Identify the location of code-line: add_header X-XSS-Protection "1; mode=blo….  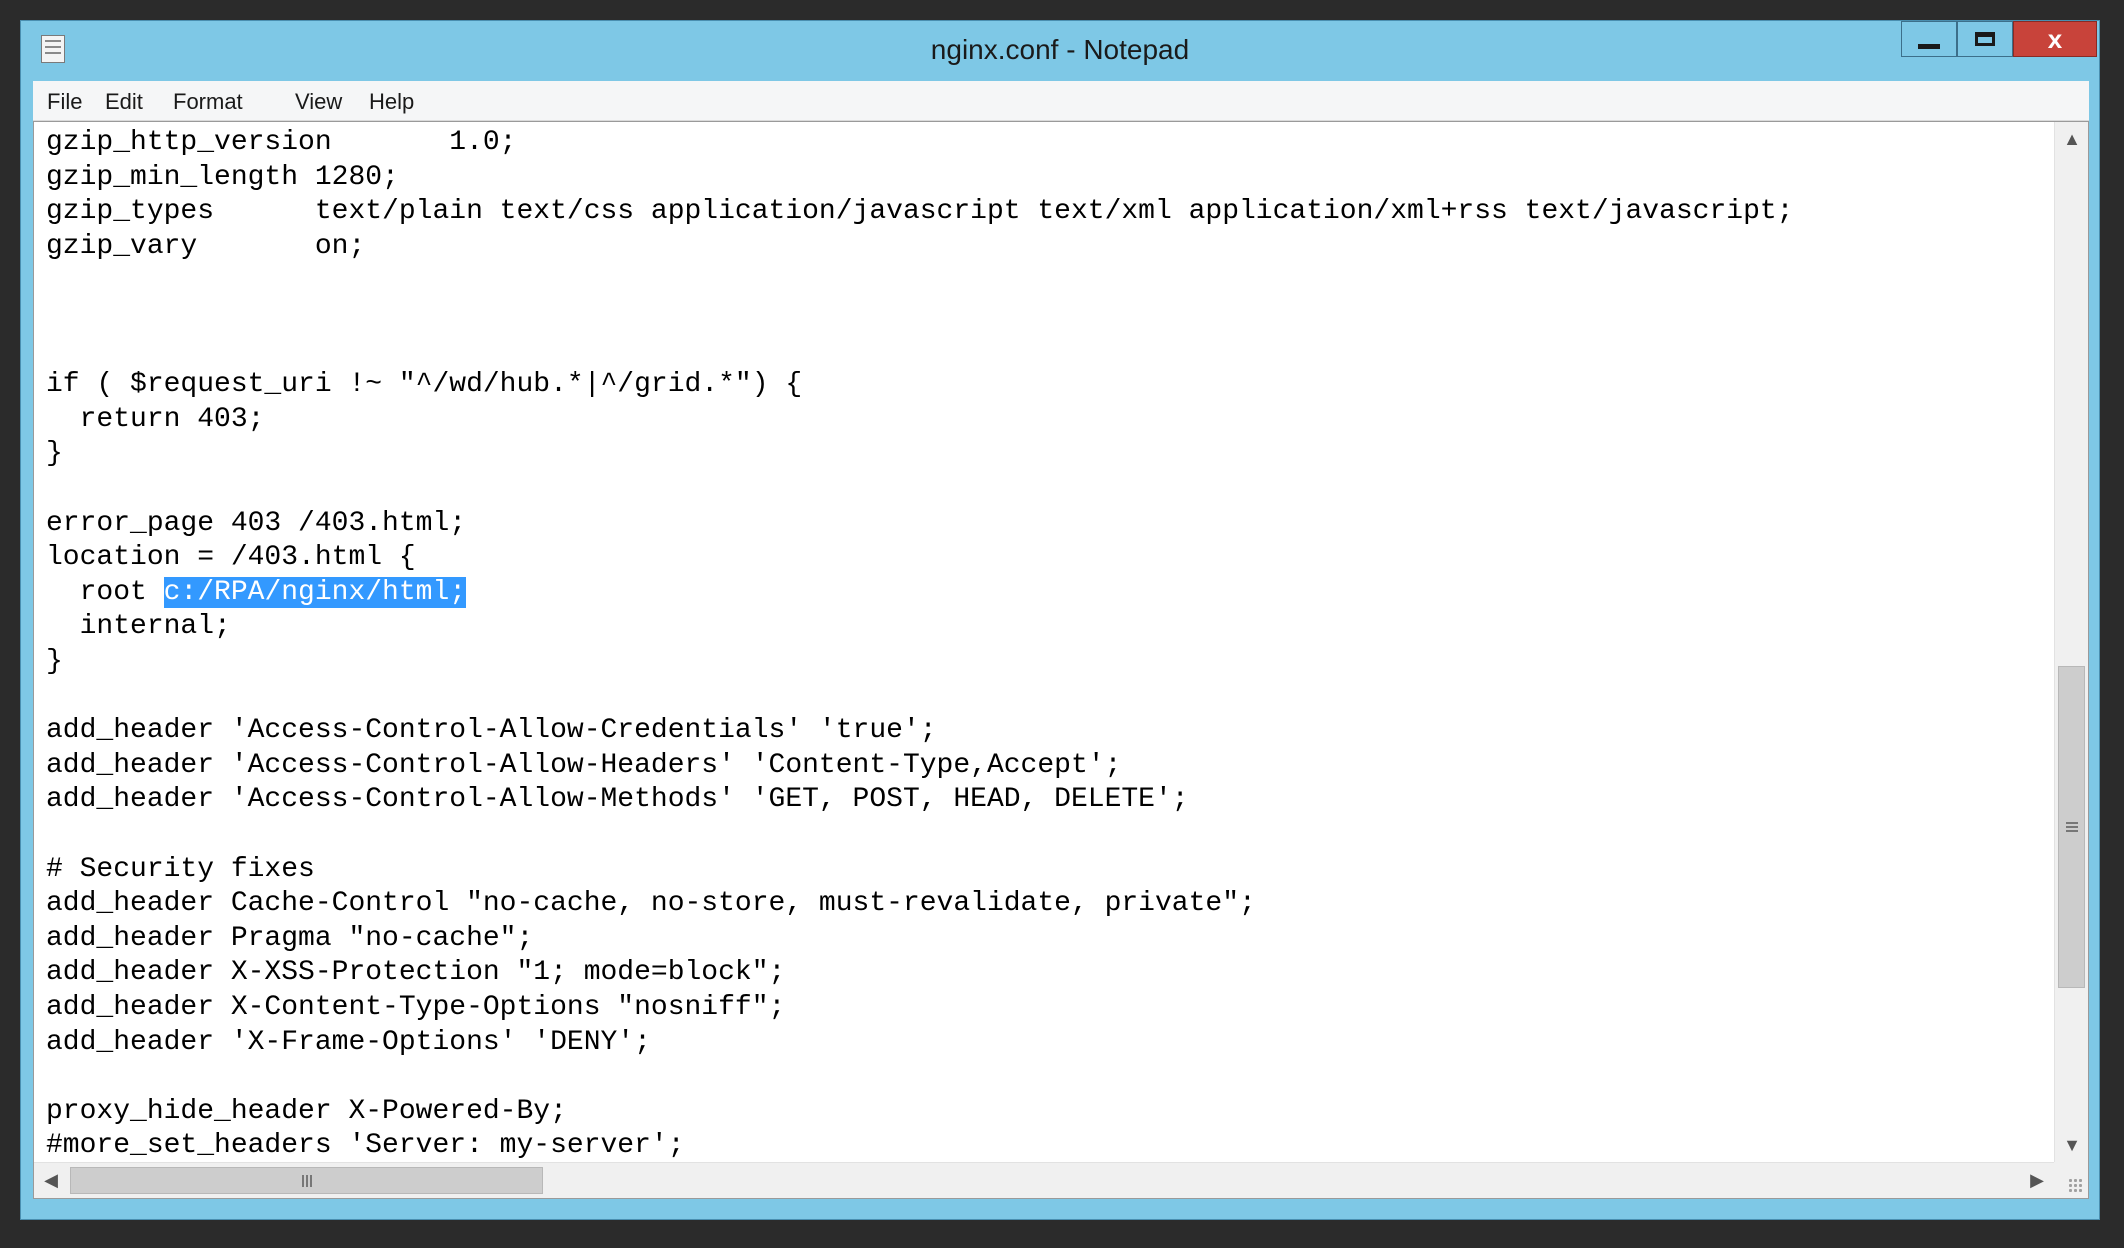
(416, 973).